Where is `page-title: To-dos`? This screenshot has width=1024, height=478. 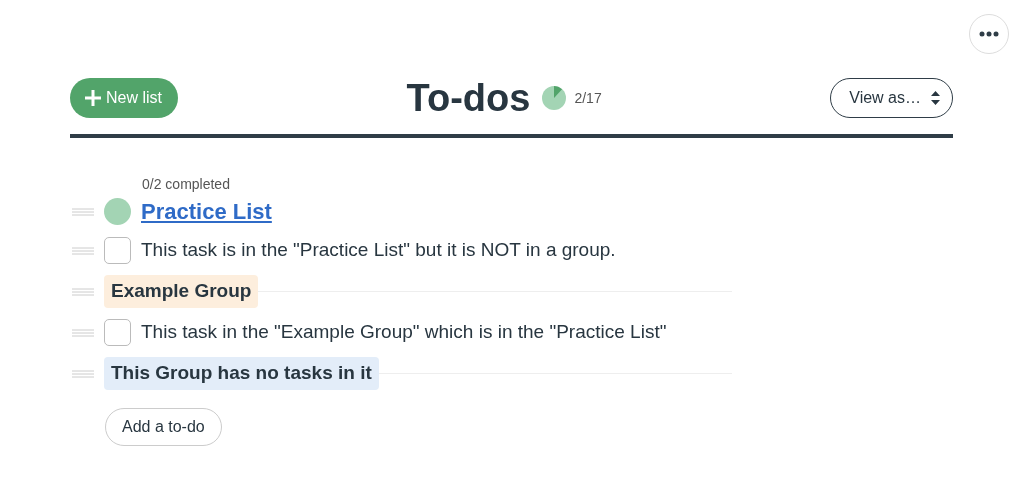 page-title: To-dos is located at coordinates (468, 98).